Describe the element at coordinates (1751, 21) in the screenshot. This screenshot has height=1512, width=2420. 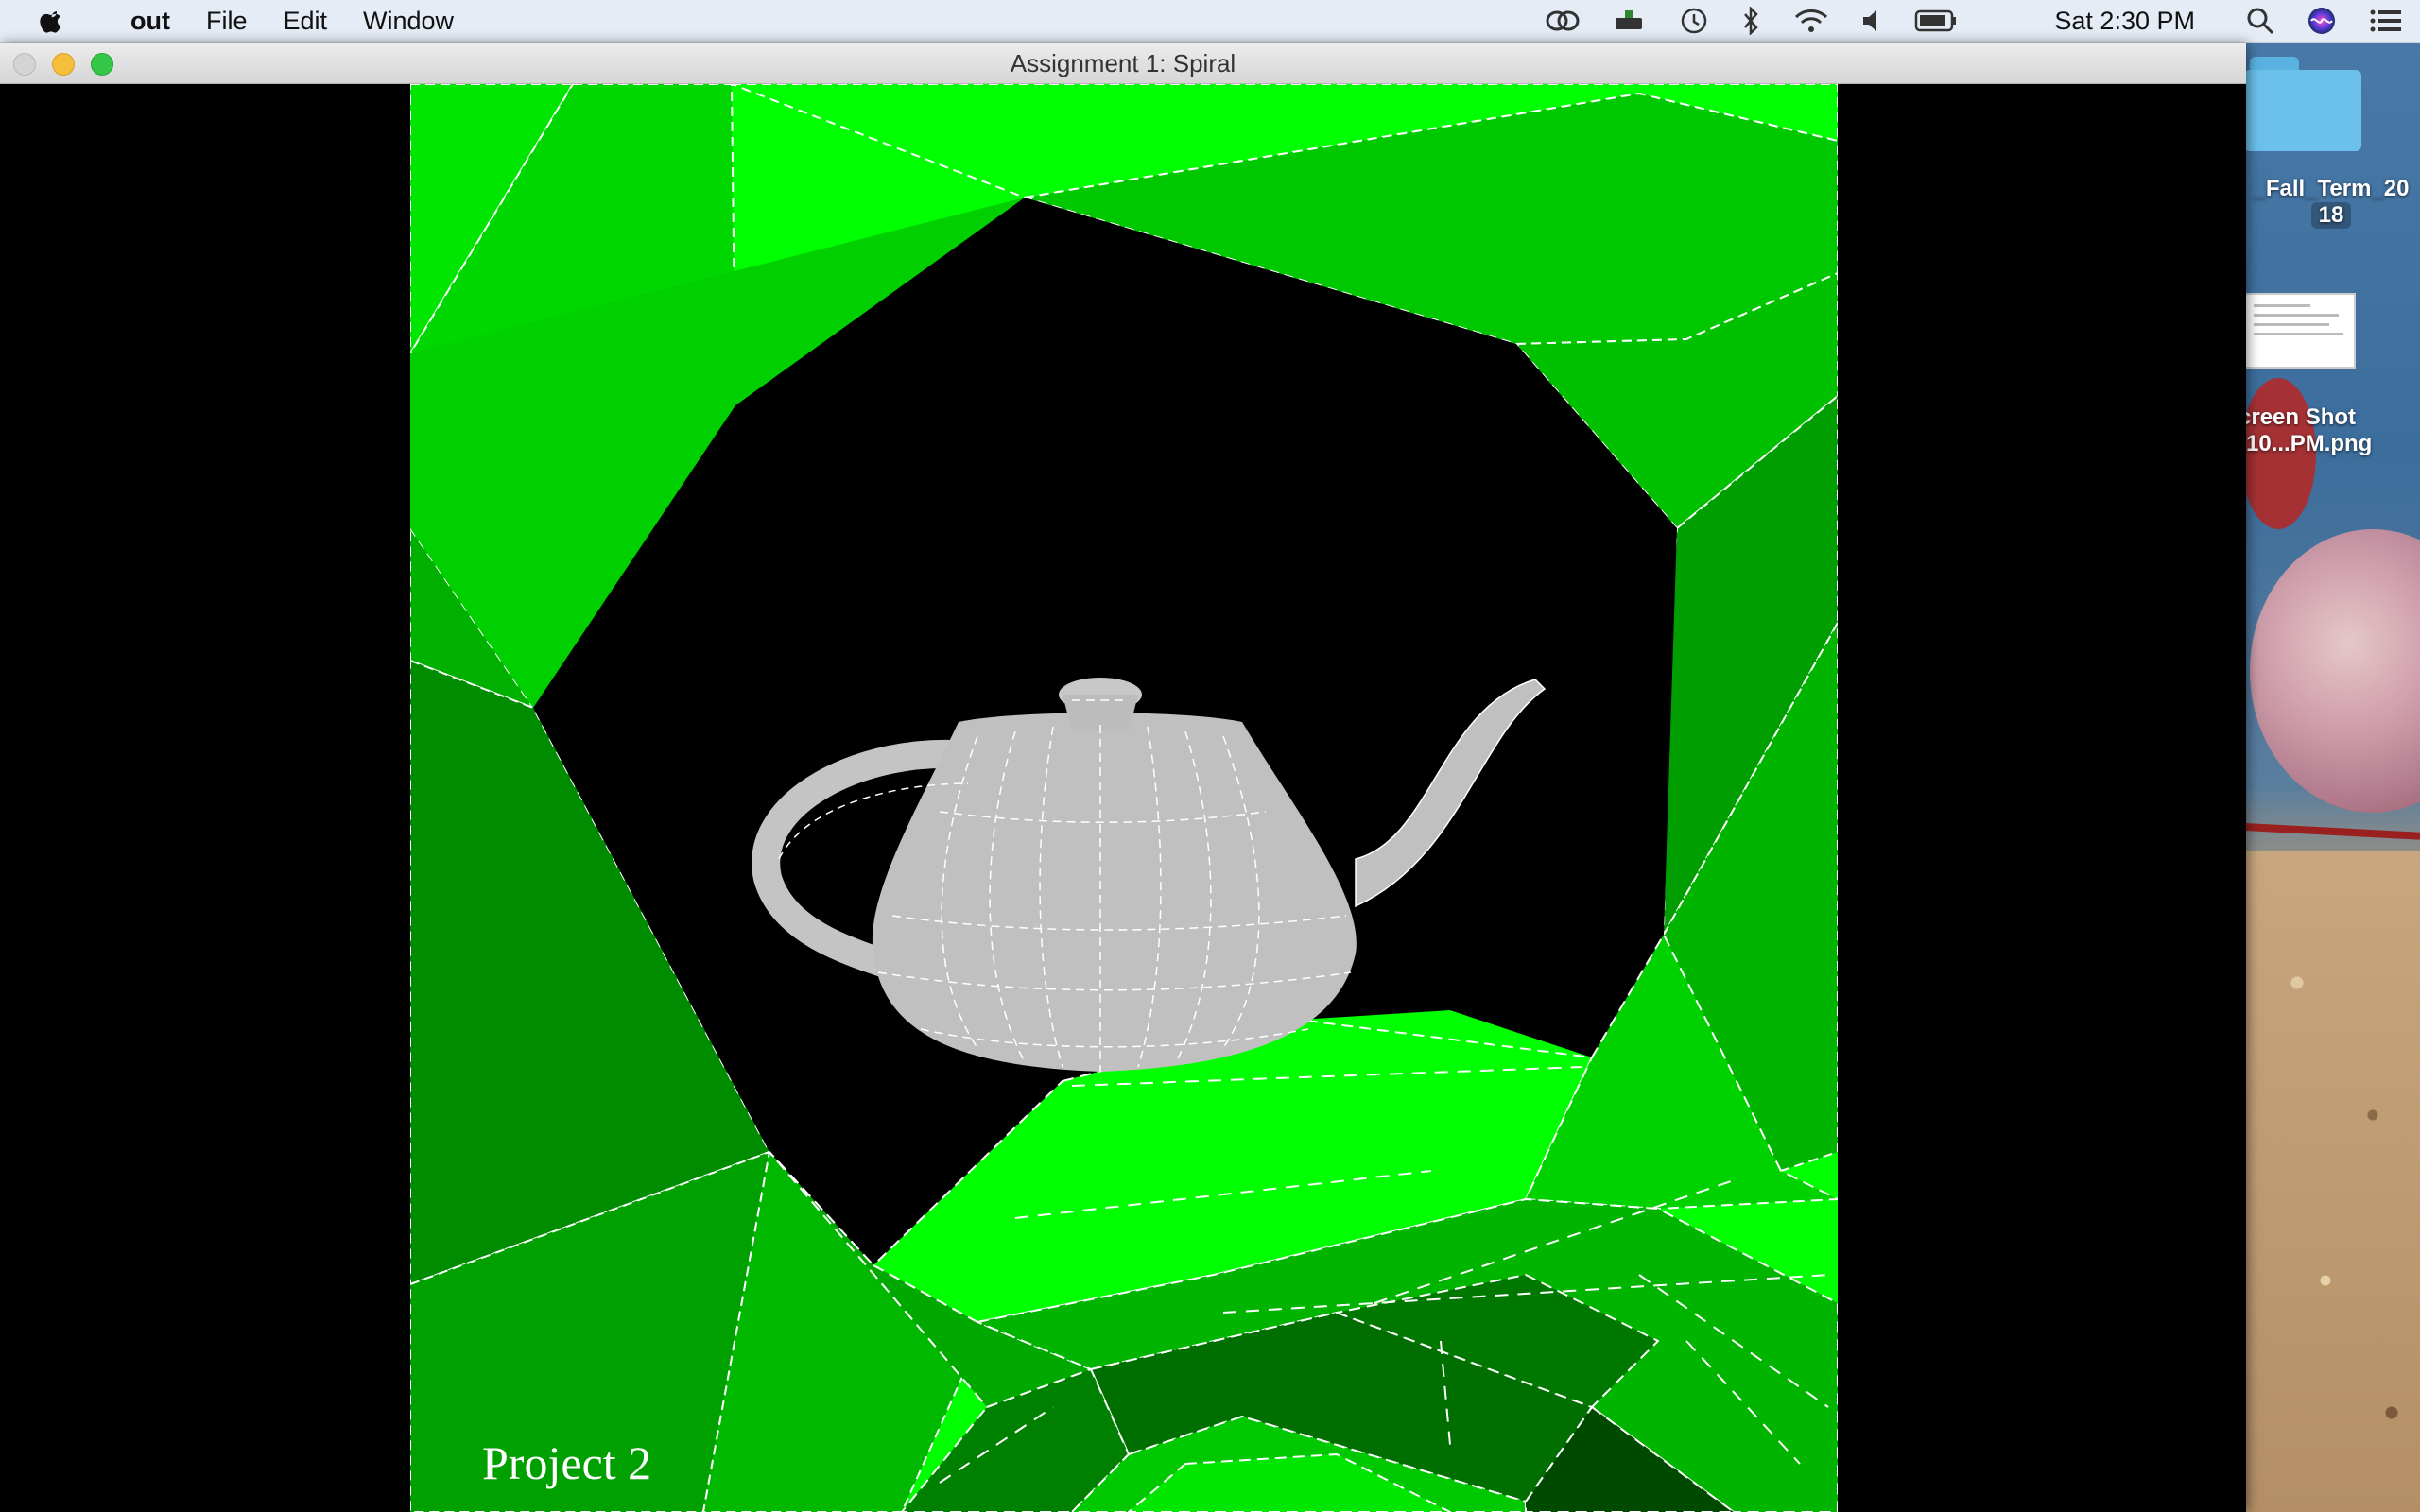
I see `bluetooth-icon` at that location.